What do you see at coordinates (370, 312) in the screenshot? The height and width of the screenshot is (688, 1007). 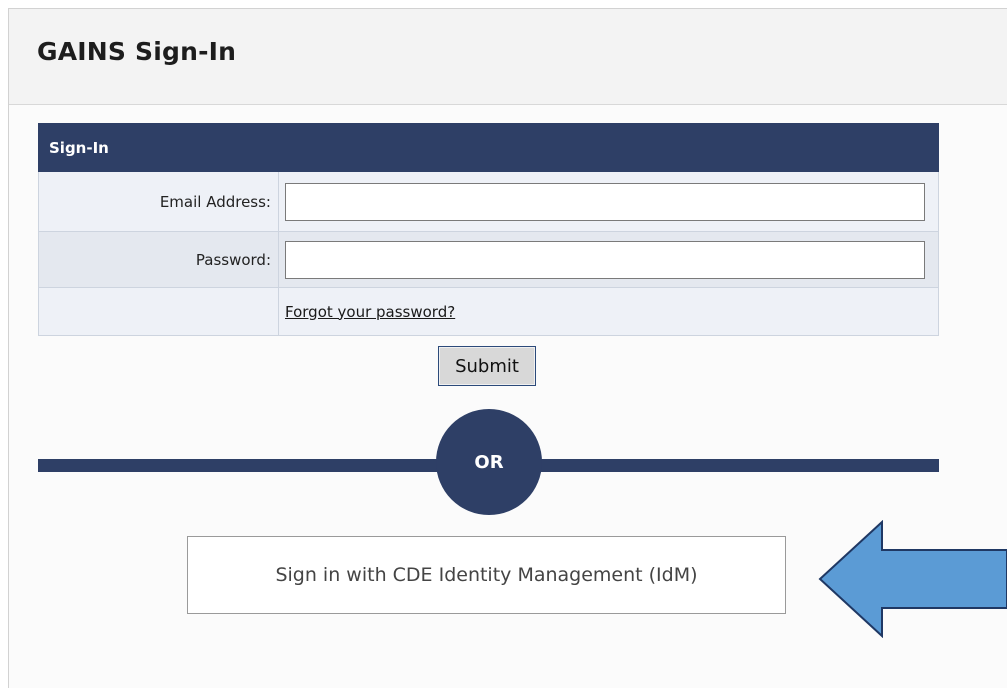 I see `forgot-password-link: Forgot your password?` at bounding box center [370, 312].